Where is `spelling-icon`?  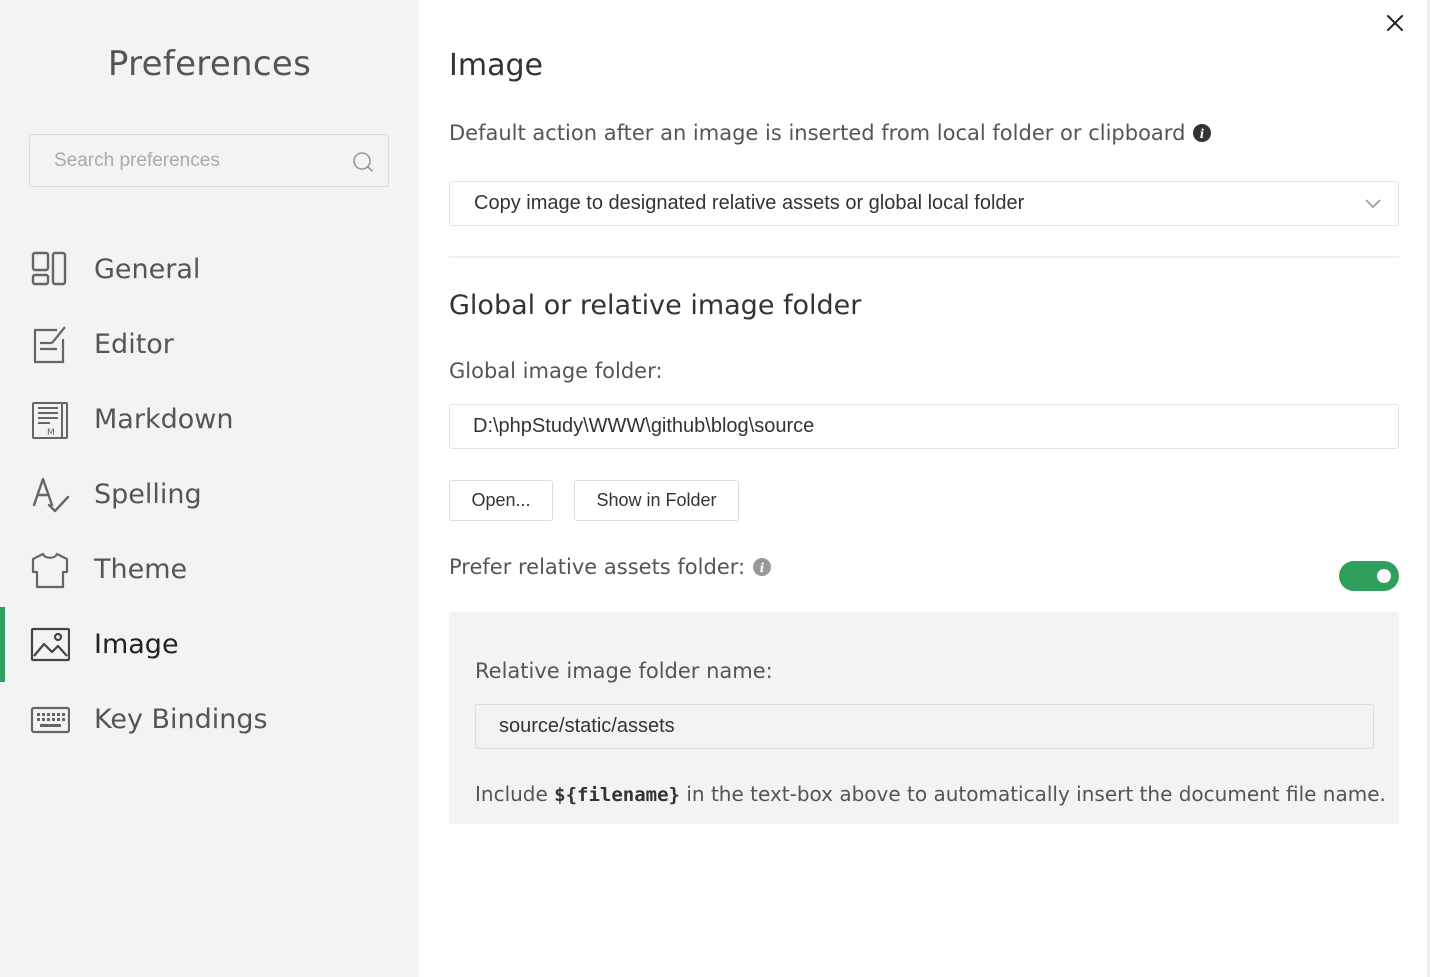
spelling-icon is located at coordinates (51, 495).